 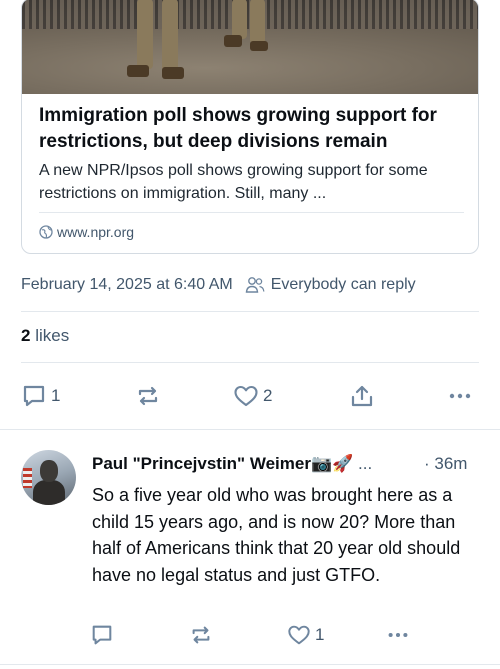 I want to click on reply-setting-label: Everybody can reply, so click(x=343, y=284).